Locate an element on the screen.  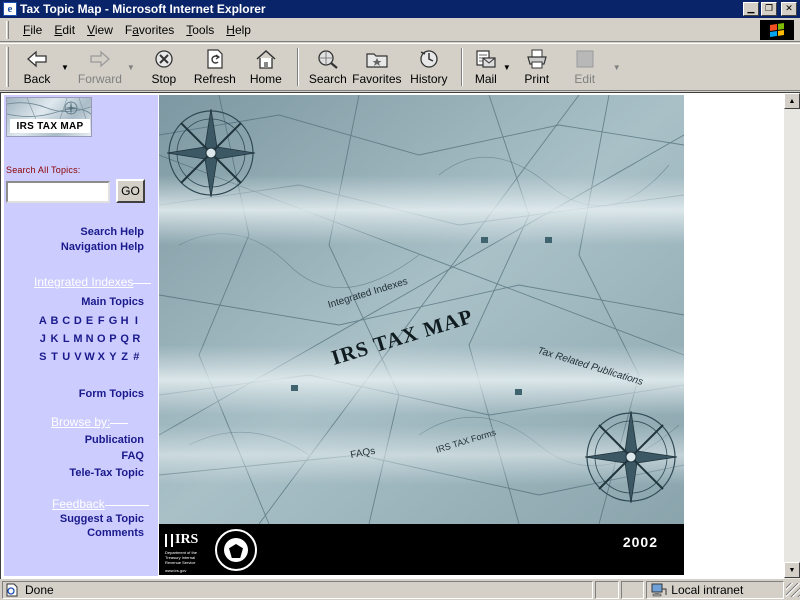
stop-button: Stop is located at coordinates (164, 67).